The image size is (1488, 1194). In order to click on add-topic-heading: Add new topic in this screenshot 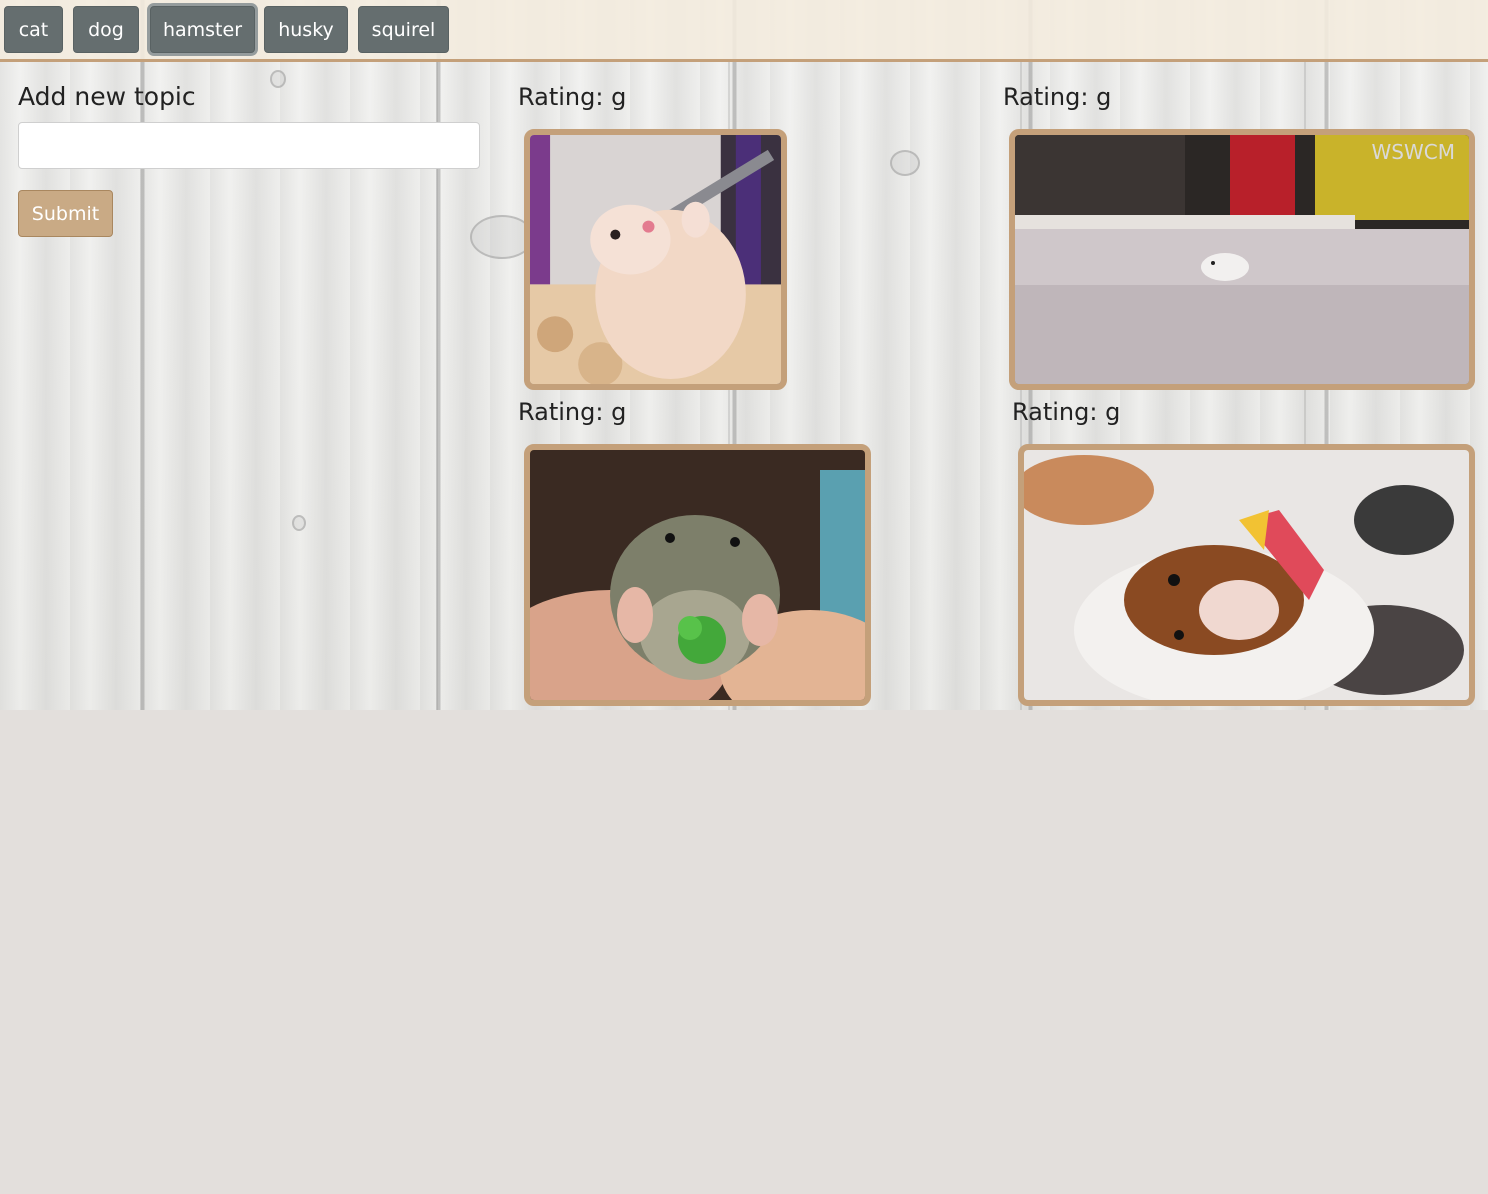, I will do `click(107, 96)`.